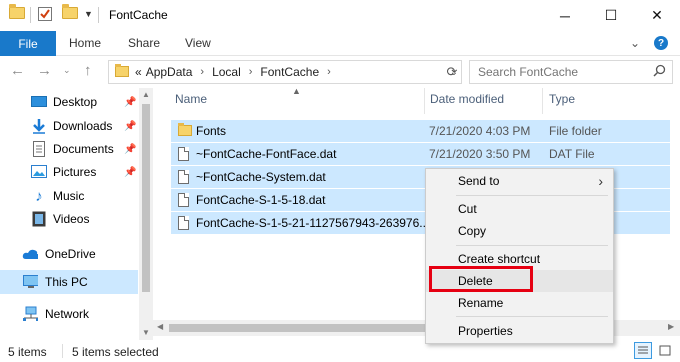  What do you see at coordinates (88, 70) in the screenshot?
I see `up-button: ↑` at bounding box center [88, 70].